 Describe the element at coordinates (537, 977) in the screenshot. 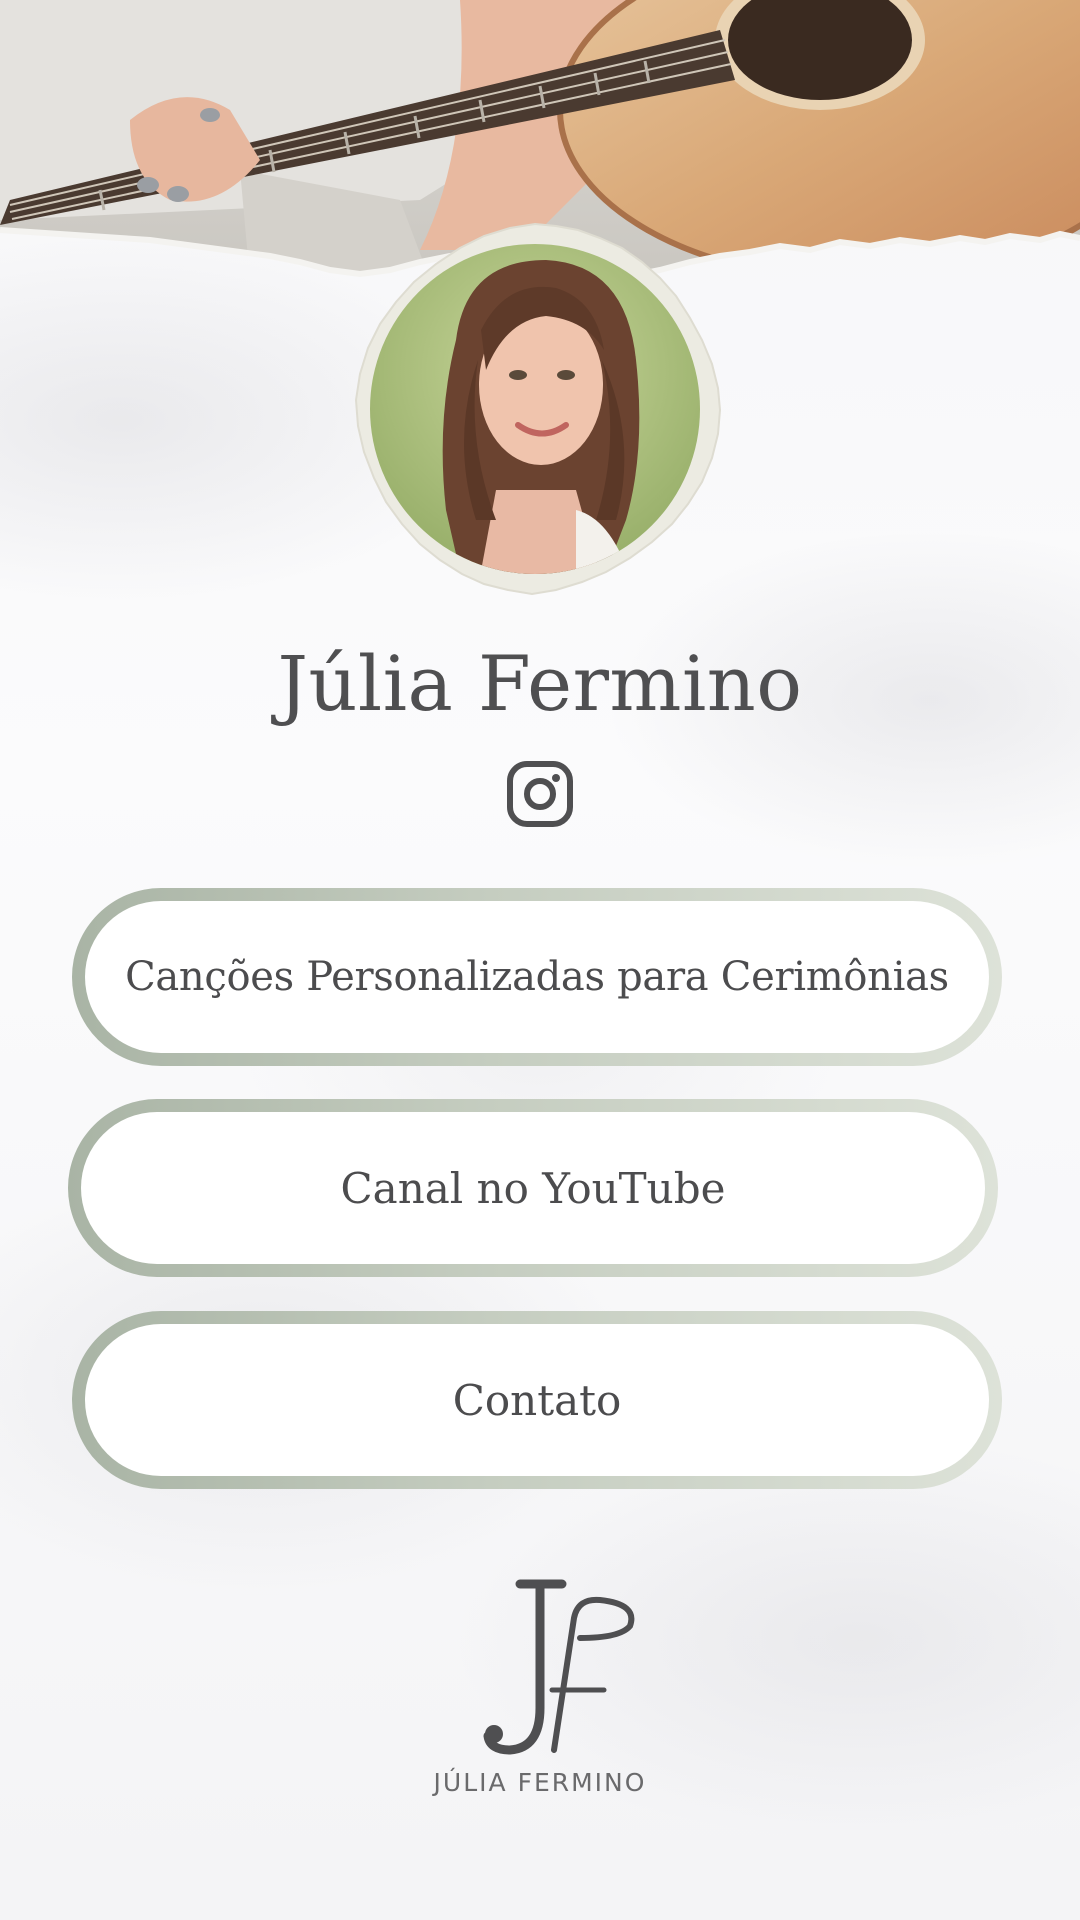

I see `link-button-cancoes: Canções Personalizadas para Cerimônias` at that location.